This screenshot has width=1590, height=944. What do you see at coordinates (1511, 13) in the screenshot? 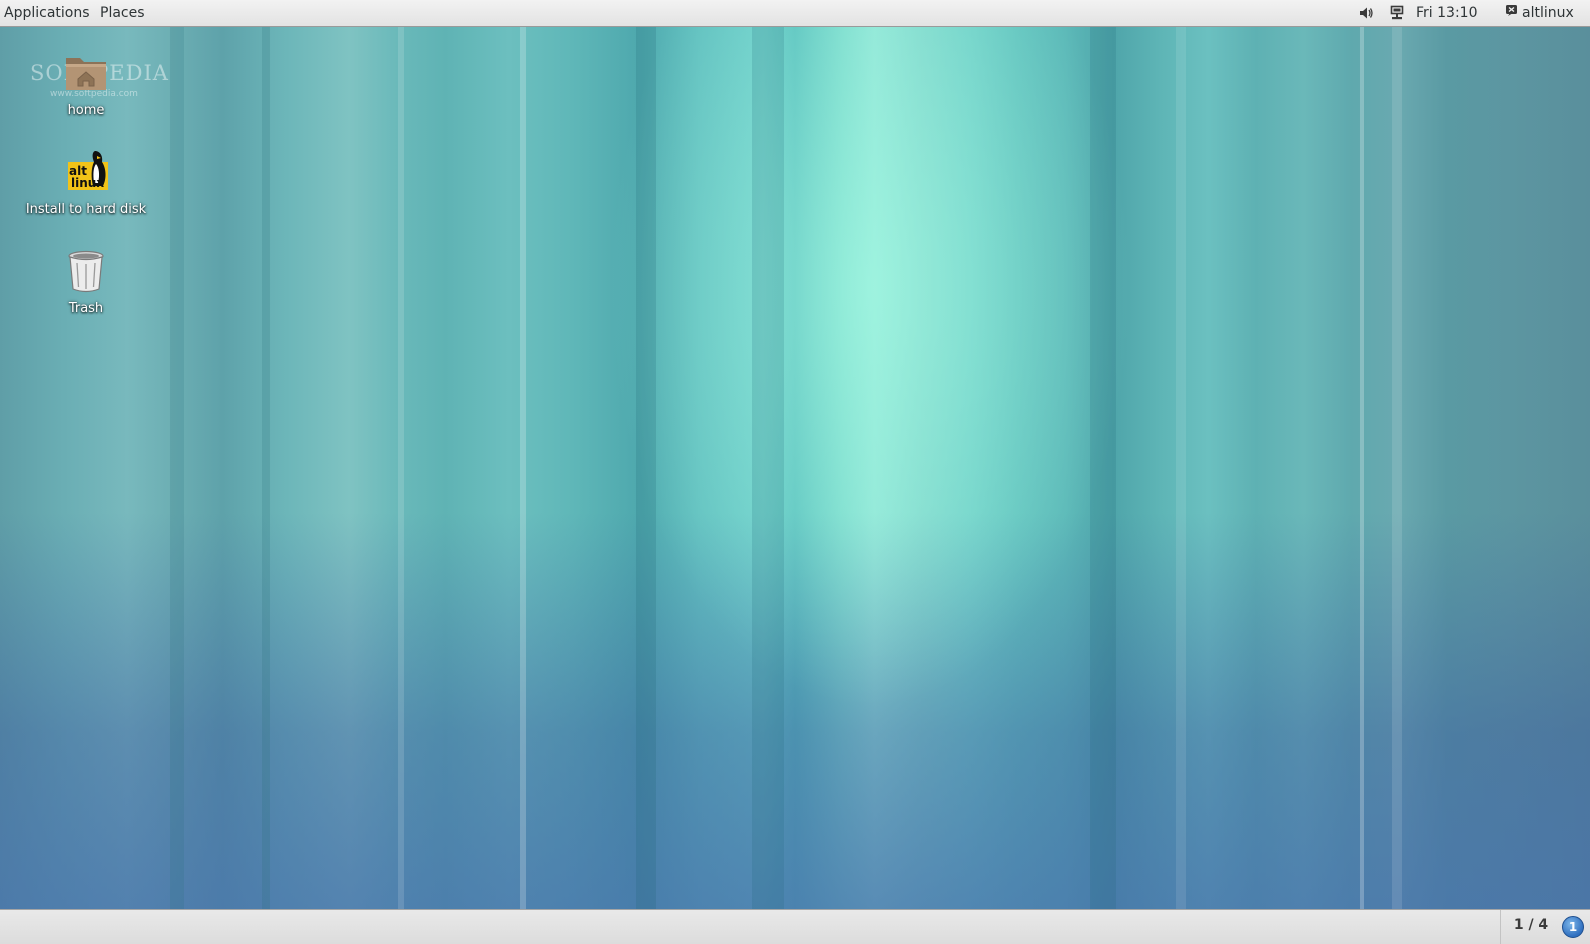
I see `user-status-icon` at bounding box center [1511, 13].